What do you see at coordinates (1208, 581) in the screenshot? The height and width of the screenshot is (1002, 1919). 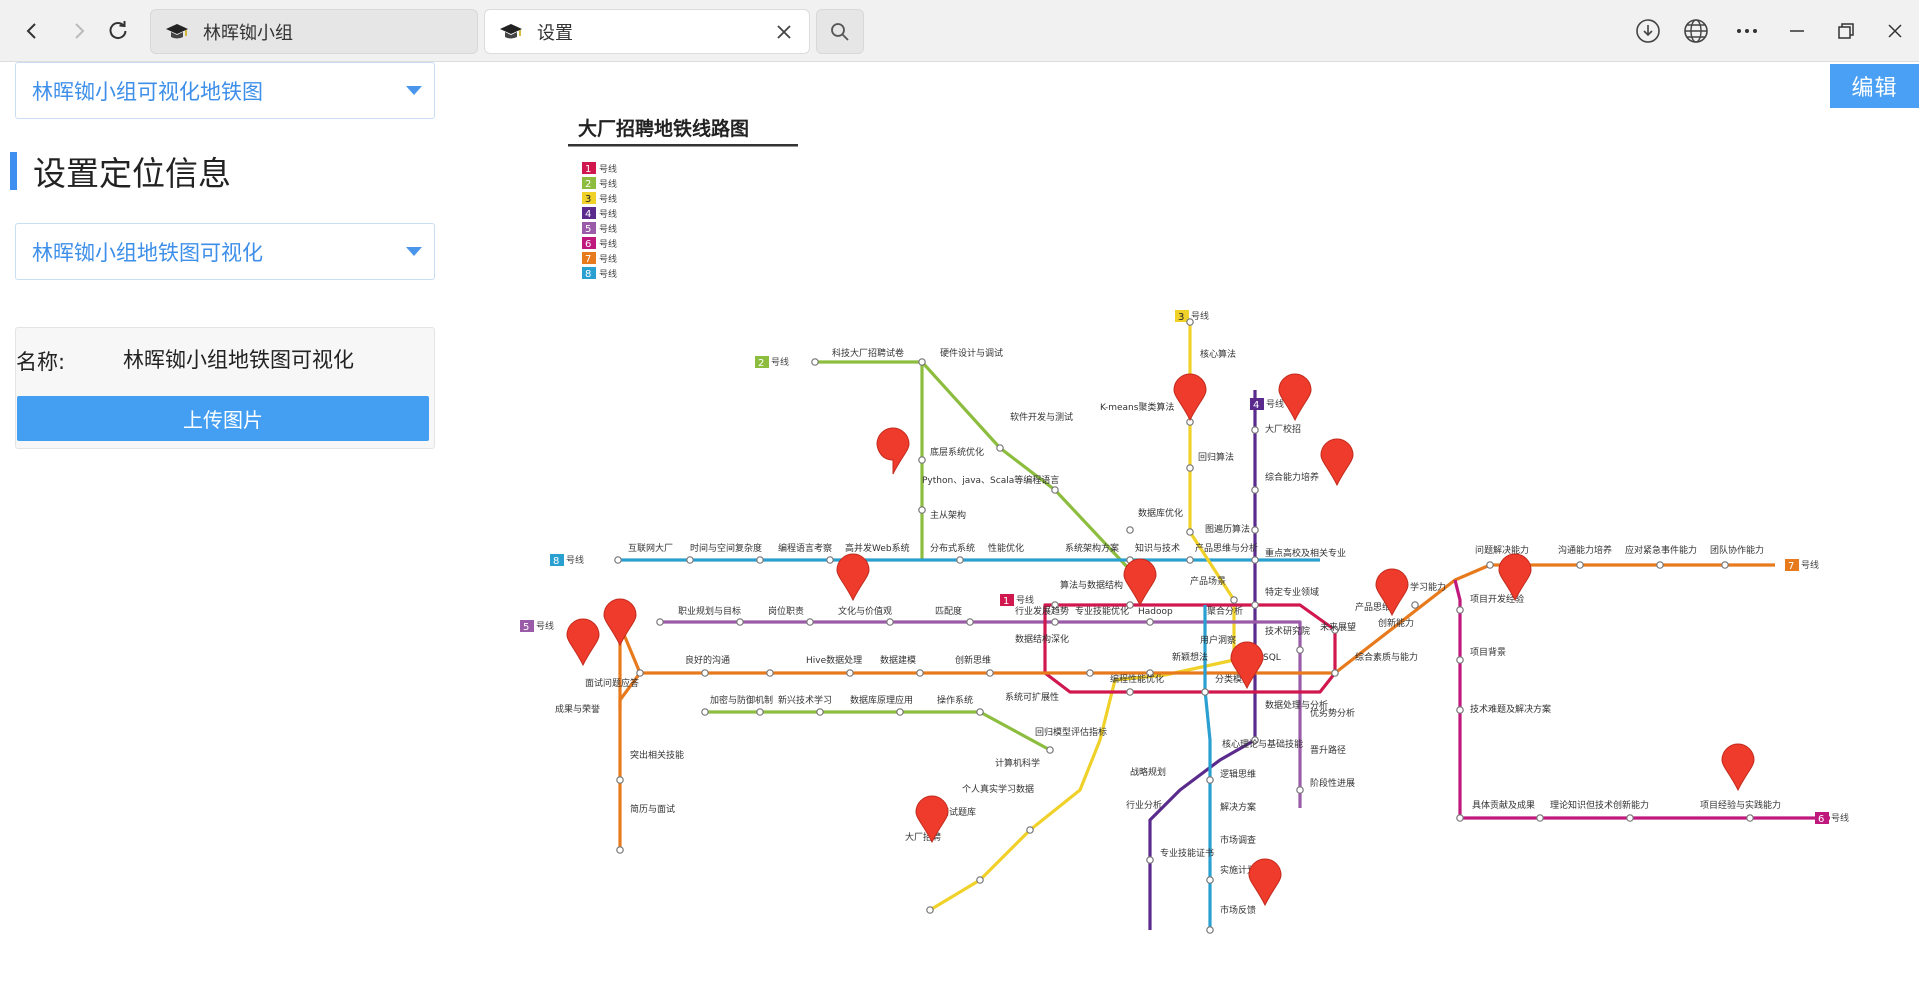 I see `station-label: 产品场景` at bounding box center [1208, 581].